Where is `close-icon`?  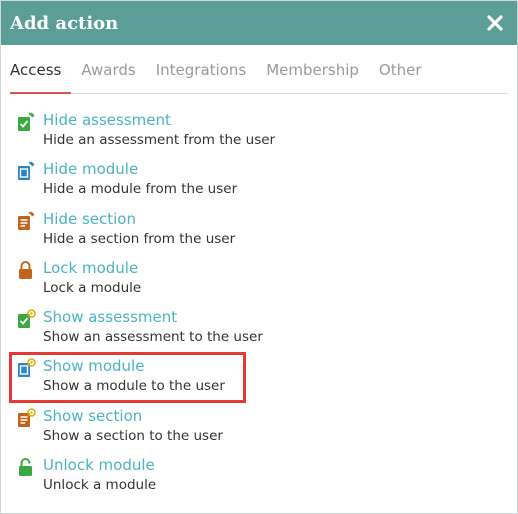 close-icon is located at coordinates (495, 23).